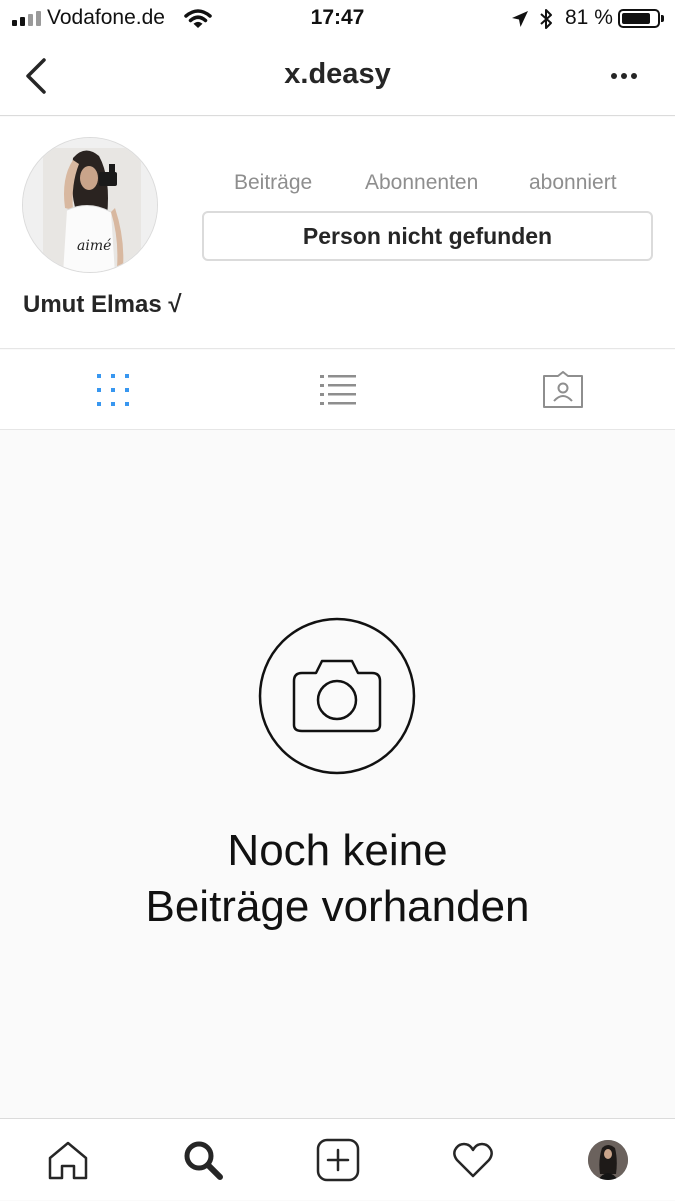  What do you see at coordinates (337, 696) in the screenshot?
I see `camera-icon` at bounding box center [337, 696].